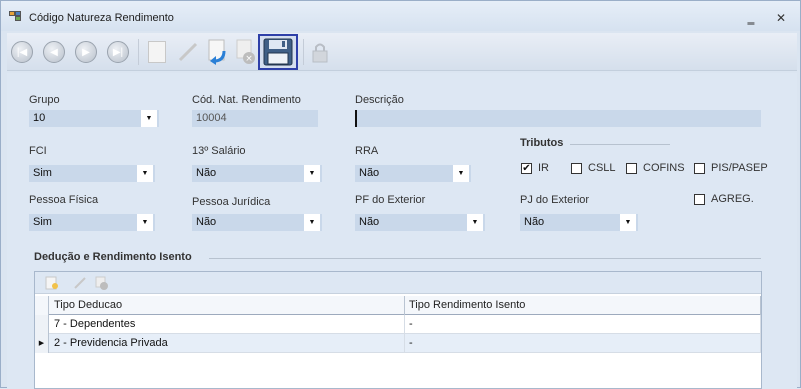 The image size is (801, 389). I want to click on last-record-button: ▶|, so click(118, 52).